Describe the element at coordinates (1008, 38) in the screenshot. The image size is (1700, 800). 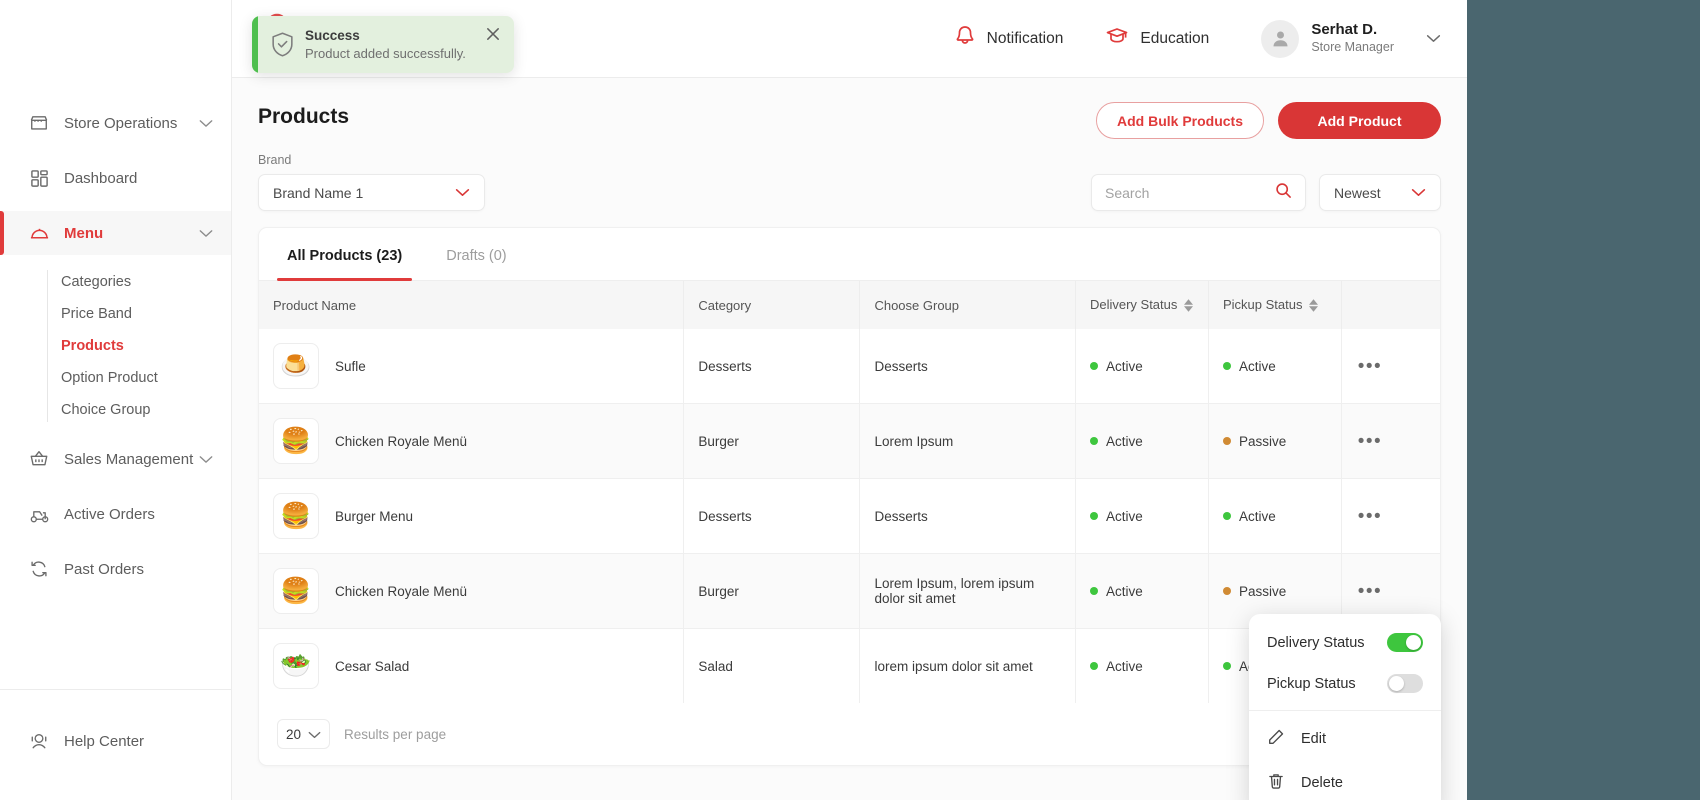
I see `notification-button: Notification` at that location.